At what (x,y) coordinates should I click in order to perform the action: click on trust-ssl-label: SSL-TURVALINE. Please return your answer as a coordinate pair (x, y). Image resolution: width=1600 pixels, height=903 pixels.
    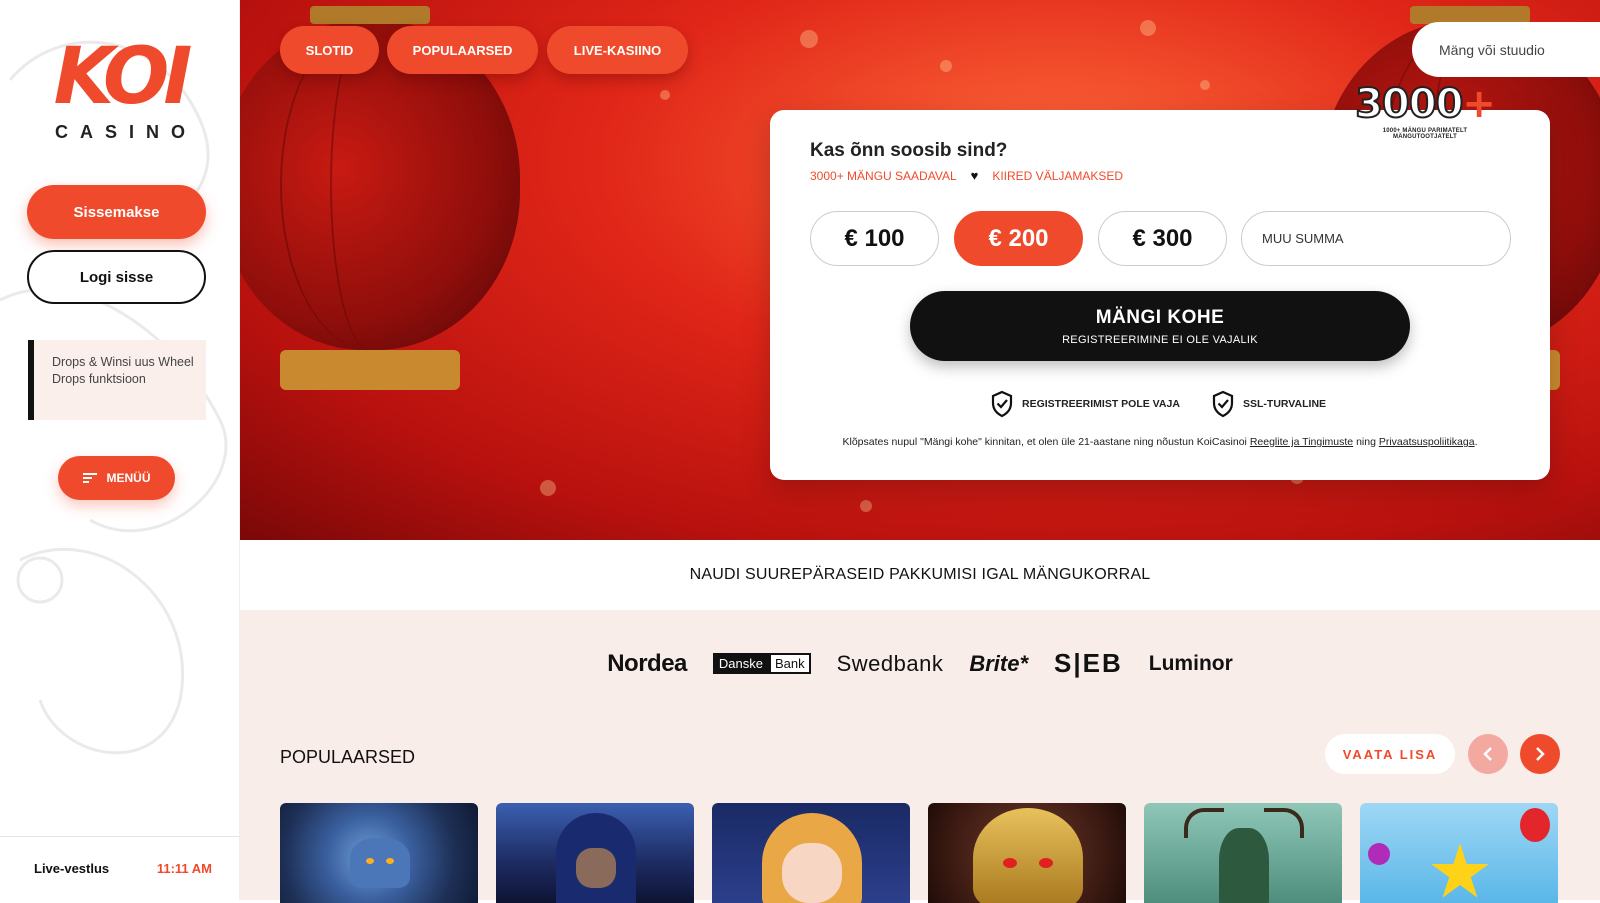
    Looking at the image, I should click on (1285, 404).